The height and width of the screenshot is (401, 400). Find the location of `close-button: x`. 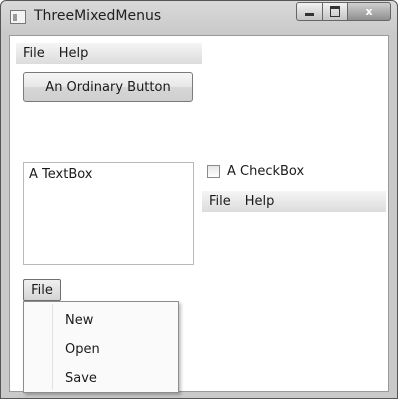

close-button: x is located at coordinates (369, 11).